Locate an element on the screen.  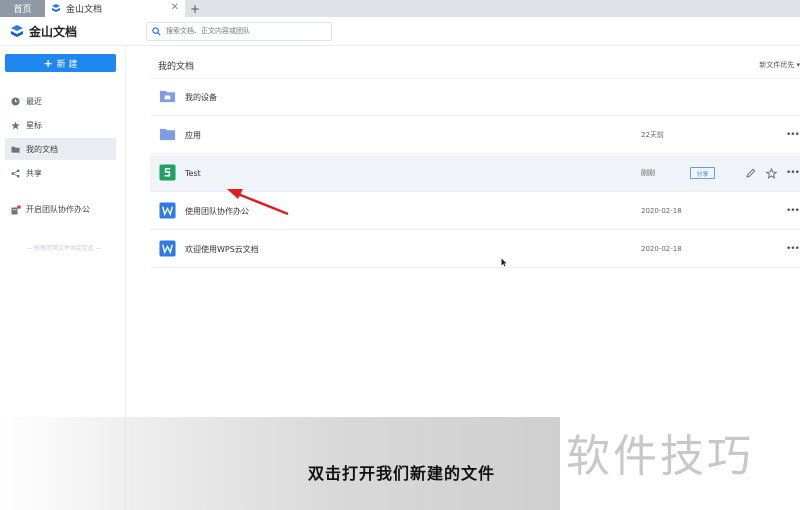
new-button-label: 新 建 is located at coordinates (67, 64).